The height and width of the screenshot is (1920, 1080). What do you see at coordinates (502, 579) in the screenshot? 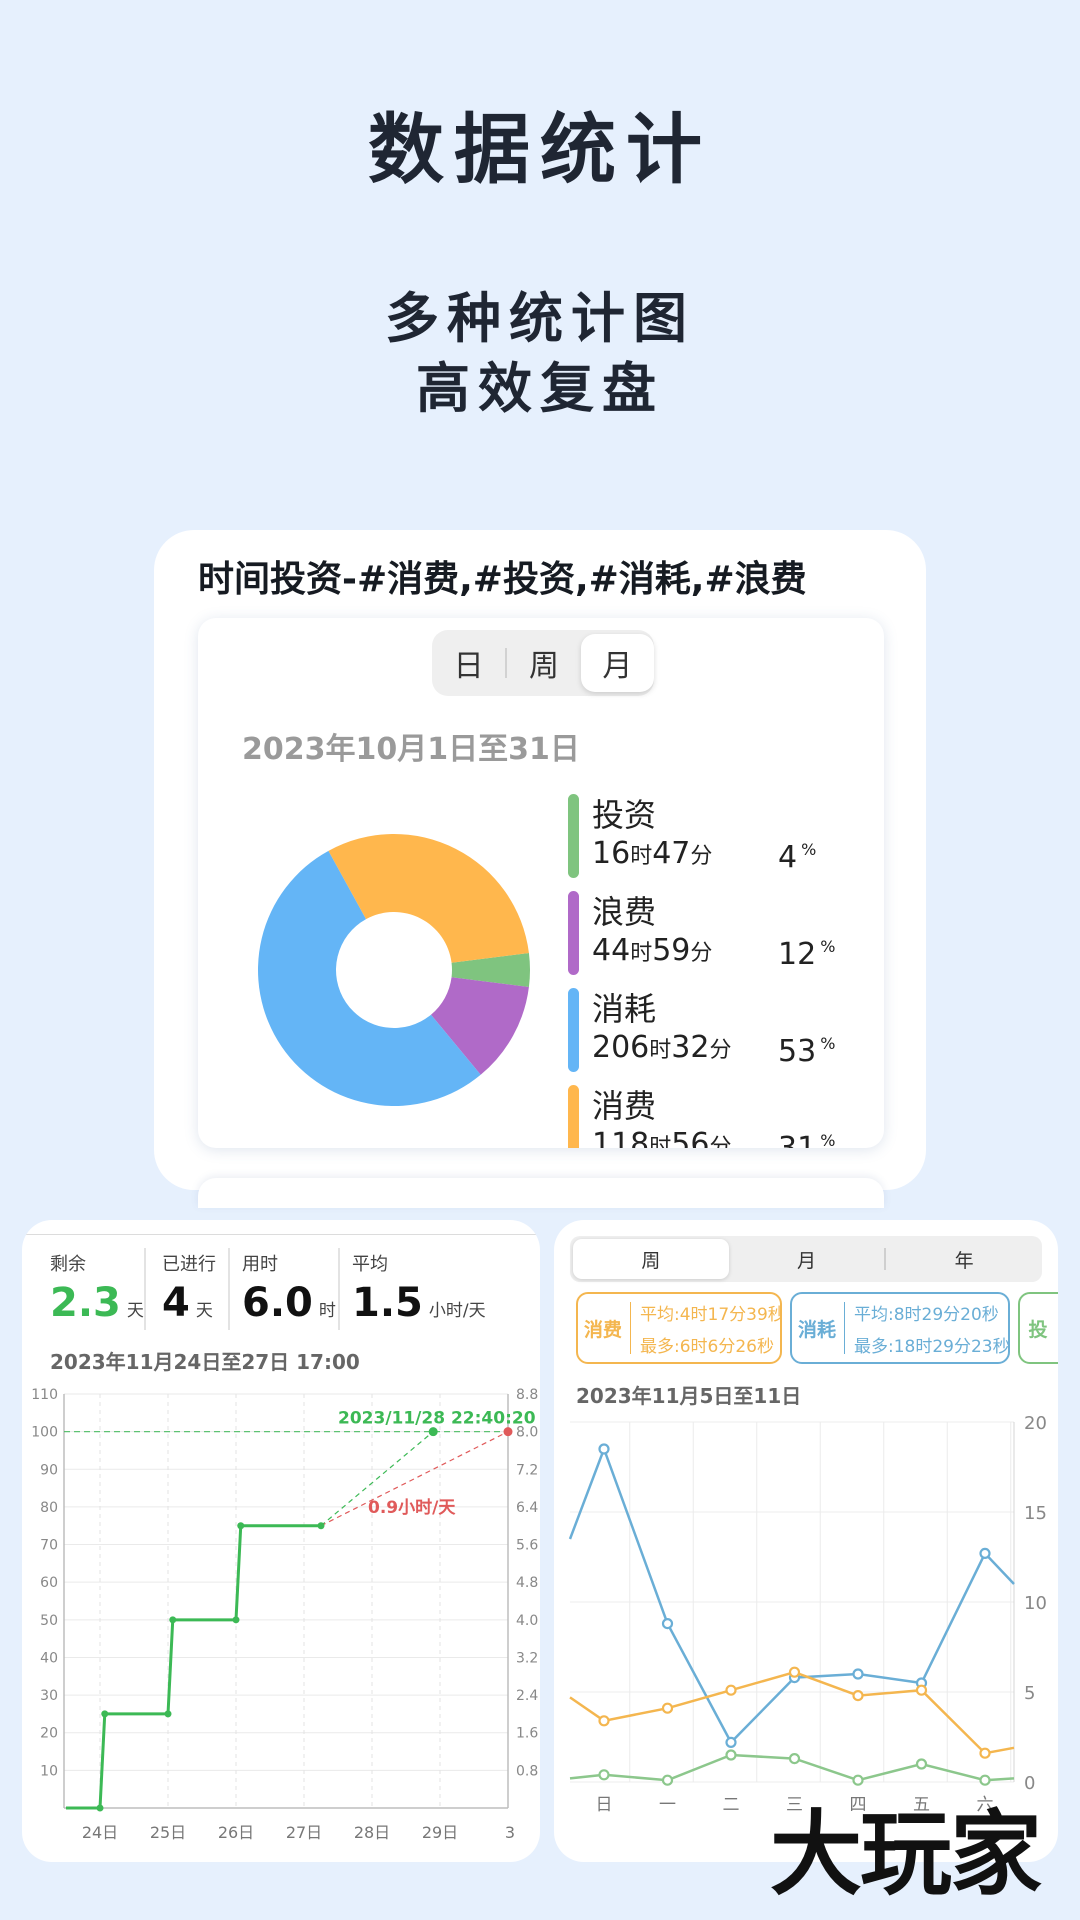
I see `investment-card-title: 时间投资-#消费,#投资,#消耗,#浪费` at bounding box center [502, 579].